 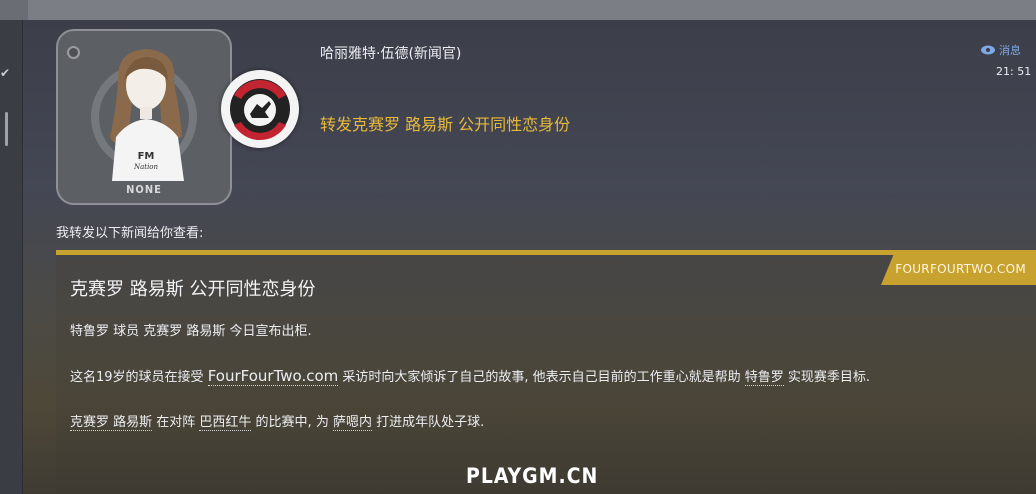 I want to click on status-dot-icon, so click(x=73, y=52).